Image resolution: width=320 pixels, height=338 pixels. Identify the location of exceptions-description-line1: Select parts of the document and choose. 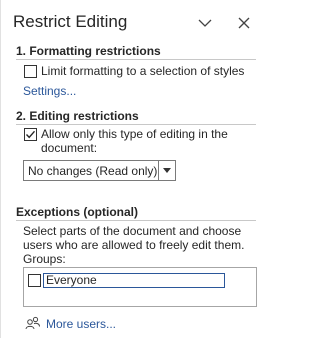
(132, 231).